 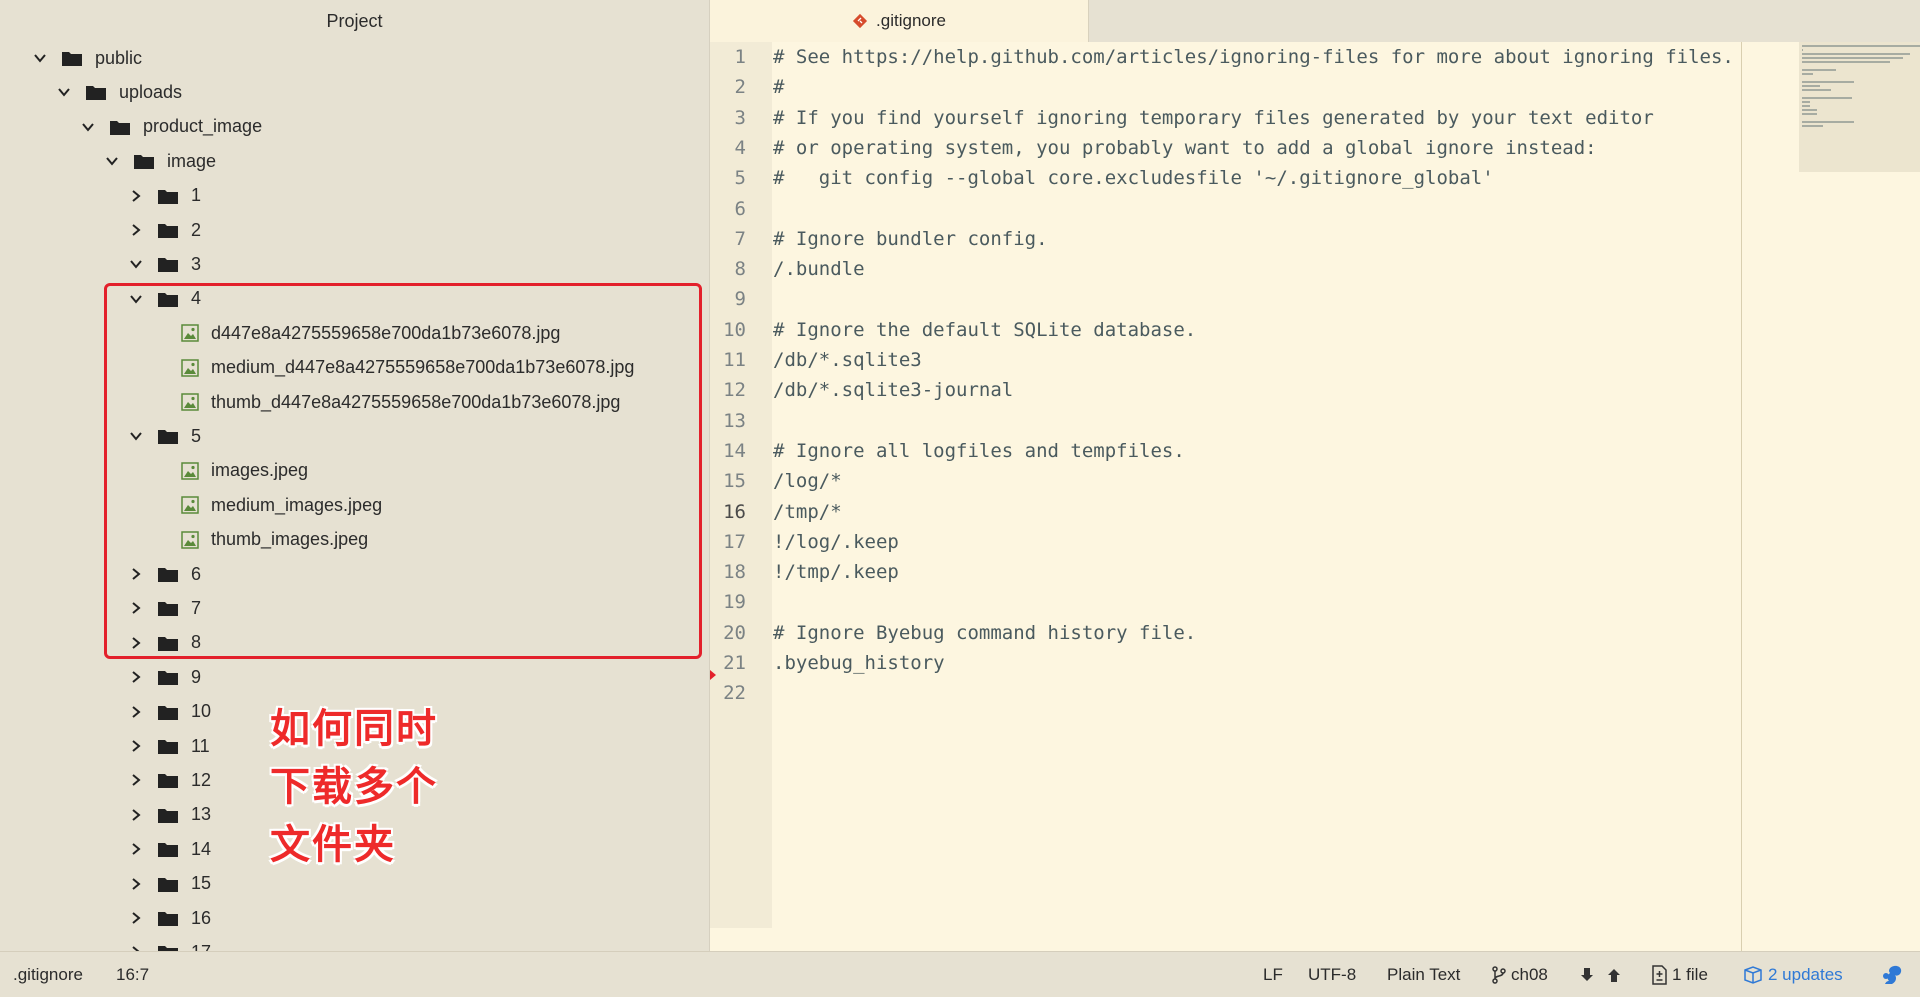 What do you see at coordinates (1255, 633) in the screenshot?
I see `code-line: 20 # Ignore Byebug command history file.` at bounding box center [1255, 633].